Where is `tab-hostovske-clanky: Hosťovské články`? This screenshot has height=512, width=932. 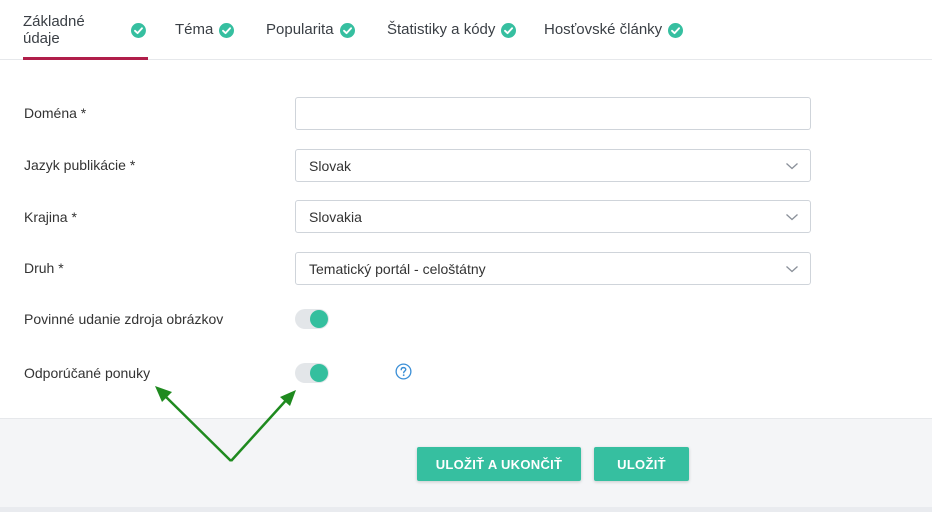
tab-hostovske-clanky: Hosťovské články is located at coordinates (614, 29).